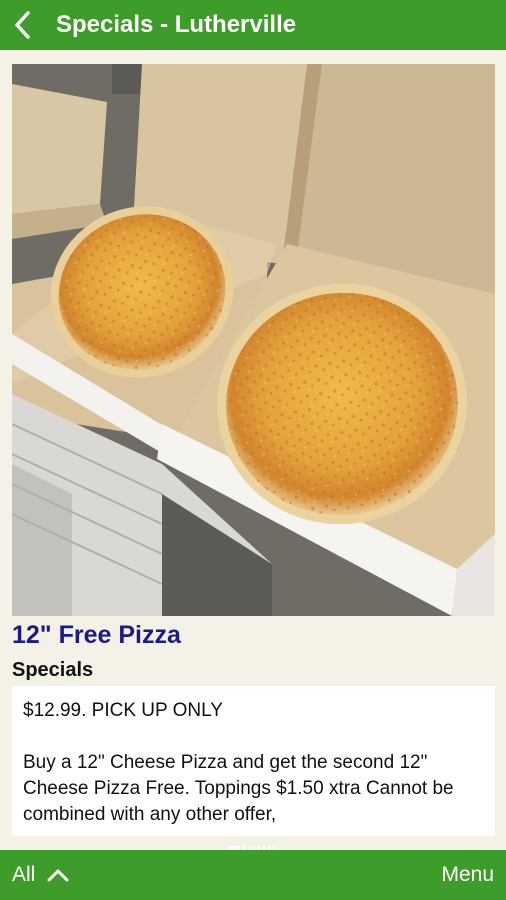  I want to click on bottom-bar: All Menu, so click(253, 875).